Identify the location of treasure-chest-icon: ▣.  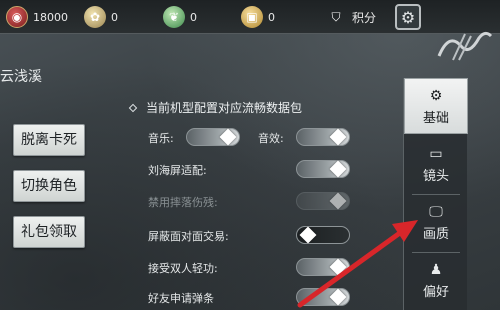
(252, 17).